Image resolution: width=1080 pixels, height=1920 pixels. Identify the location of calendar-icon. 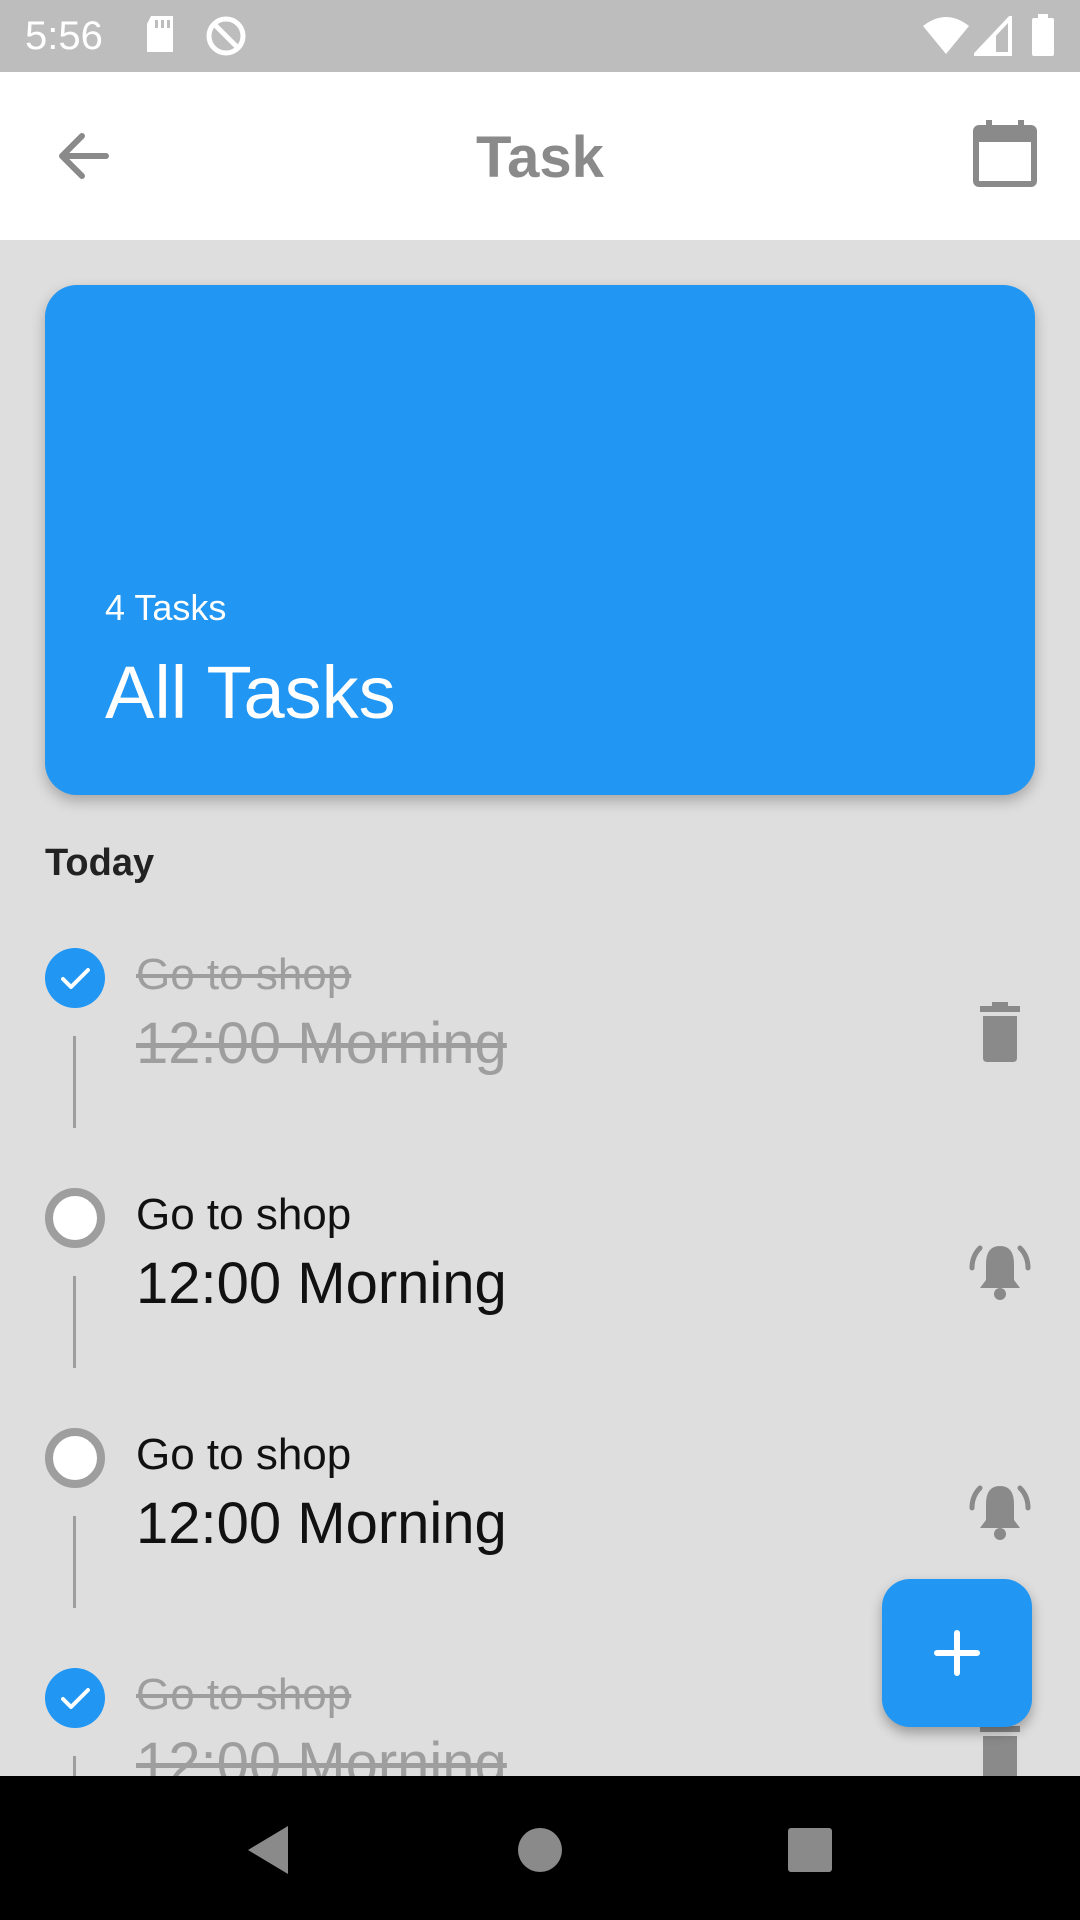
(1005, 153).